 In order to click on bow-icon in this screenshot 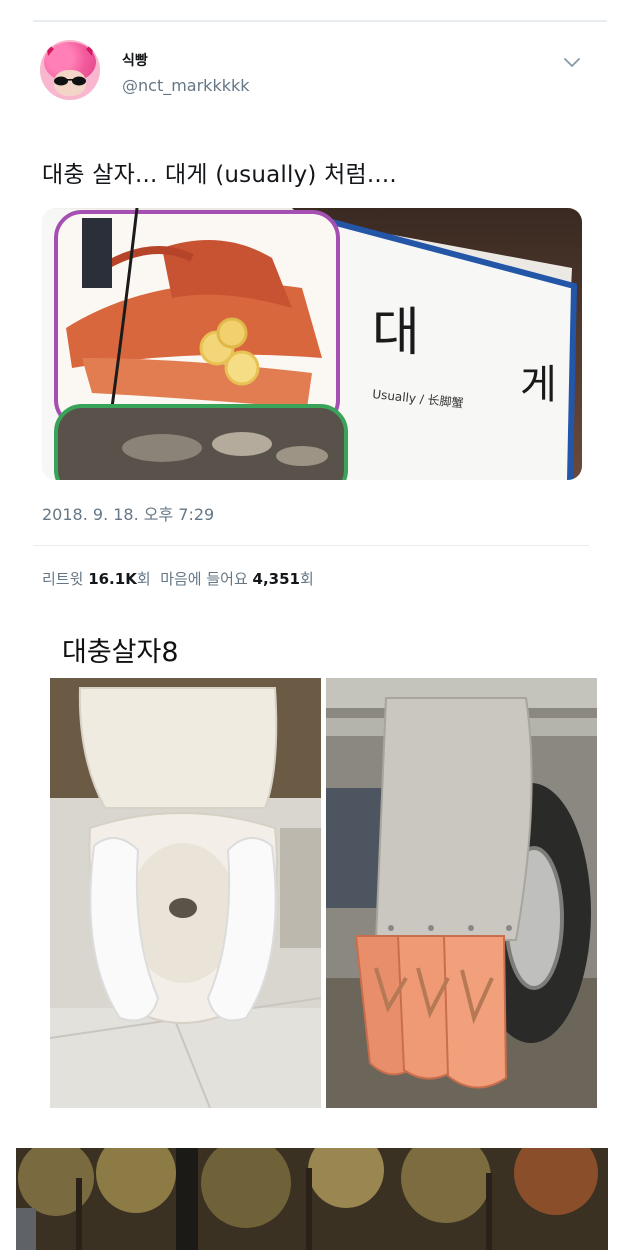, I will do `click(70, 49)`.